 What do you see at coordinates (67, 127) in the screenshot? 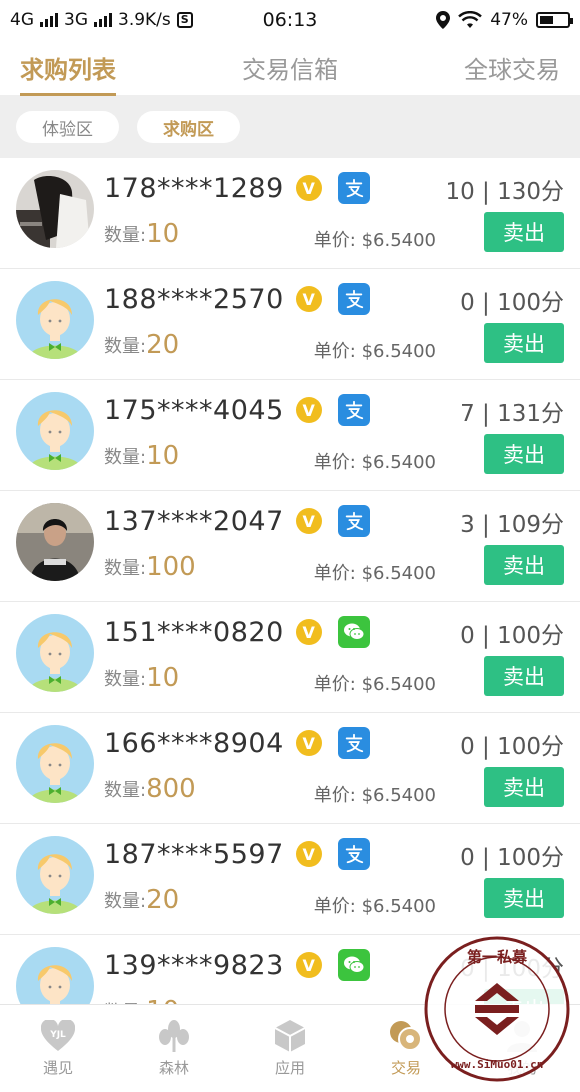
I see `zone-experience: 体验区` at bounding box center [67, 127].